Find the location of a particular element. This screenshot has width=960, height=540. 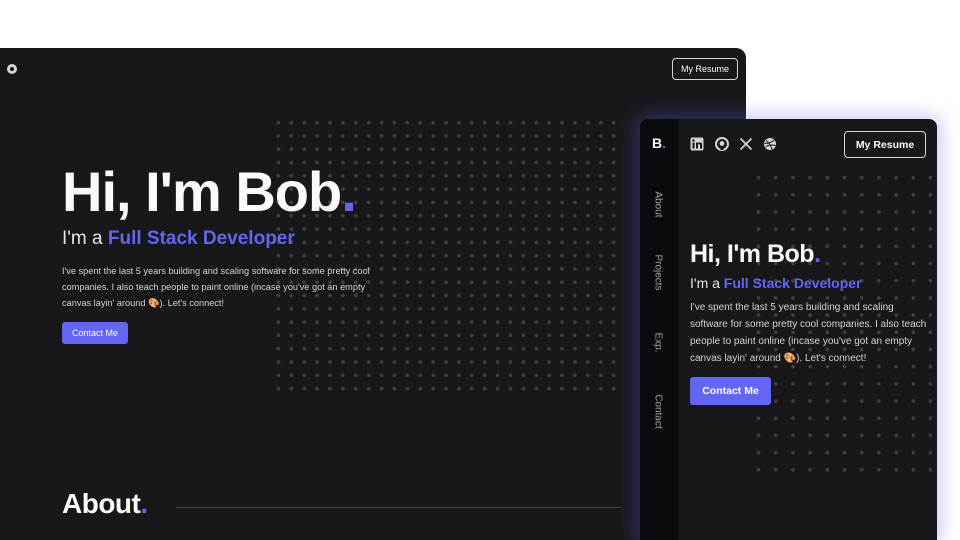

settings-icon is located at coordinates (12, 69).